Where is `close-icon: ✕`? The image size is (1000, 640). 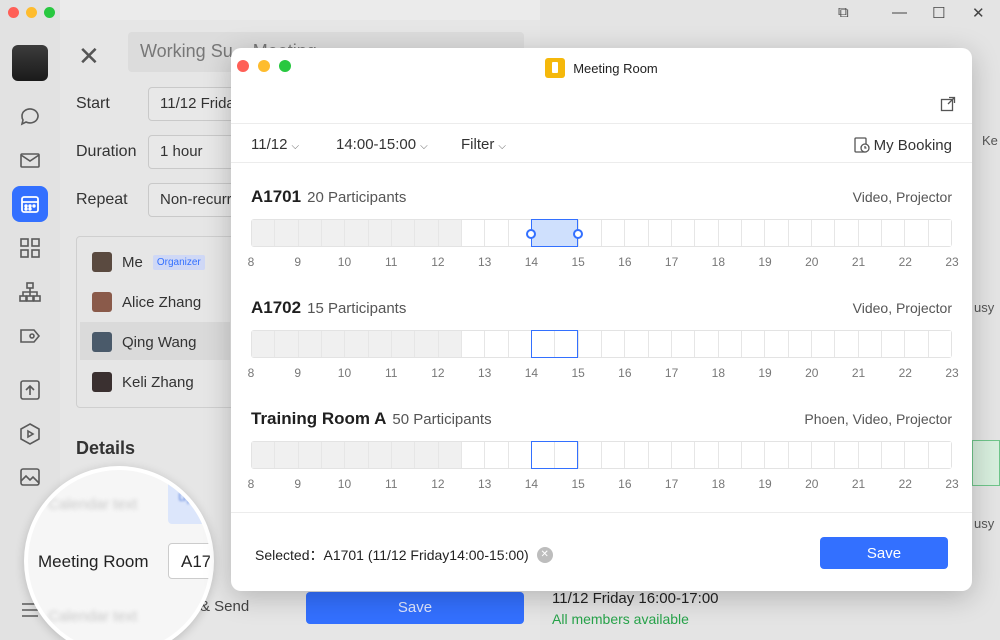
close-icon: ✕ is located at coordinates (978, 13).